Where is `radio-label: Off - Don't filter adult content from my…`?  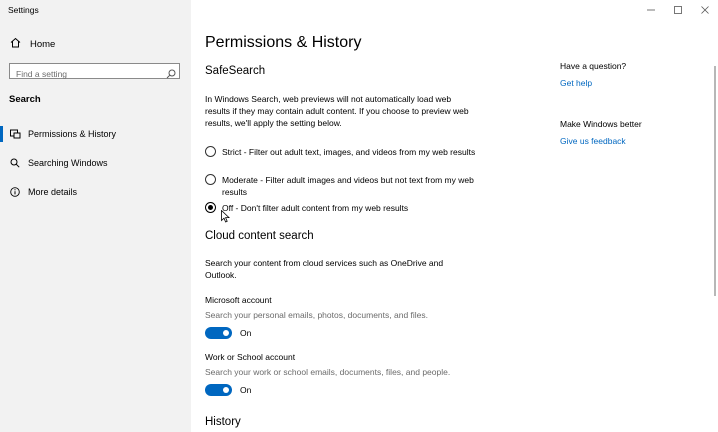
radio-label: Off - Don't filter adult content from my… is located at coordinates (315, 208).